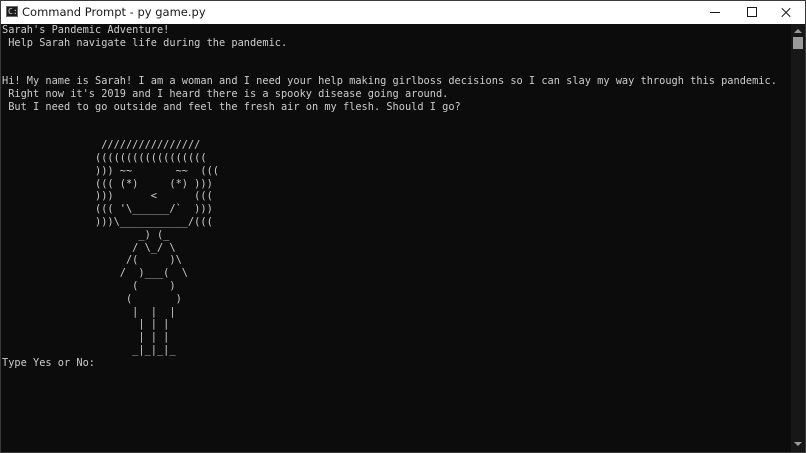  I want to click on maximize-button, so click(751, 12).